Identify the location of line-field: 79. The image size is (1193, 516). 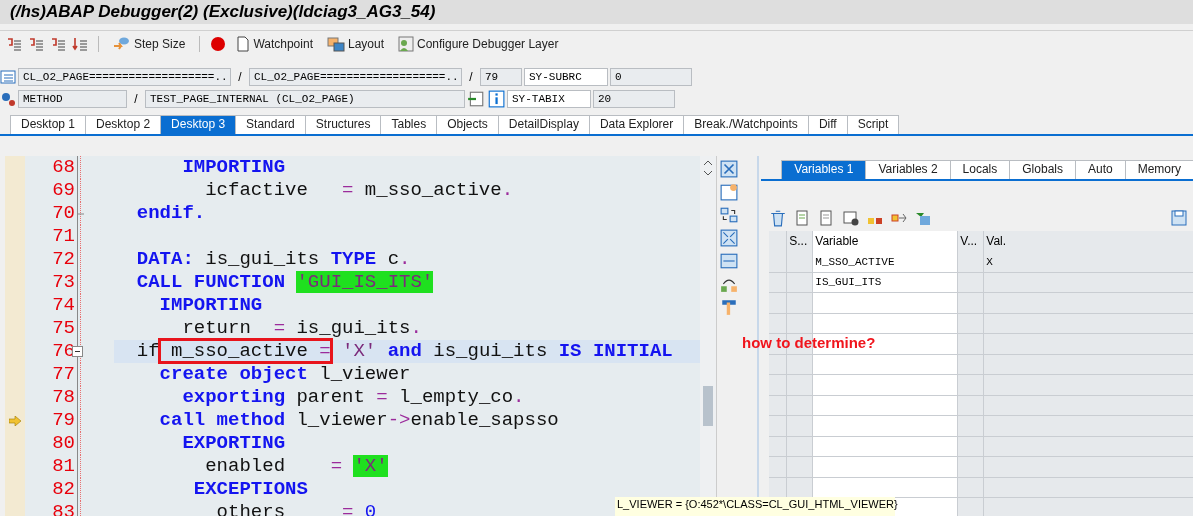
(501, 77).